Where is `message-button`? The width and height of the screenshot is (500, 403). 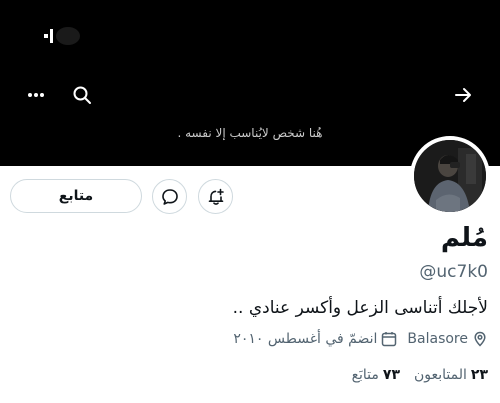
message-button is located at coordinates (169, 196).